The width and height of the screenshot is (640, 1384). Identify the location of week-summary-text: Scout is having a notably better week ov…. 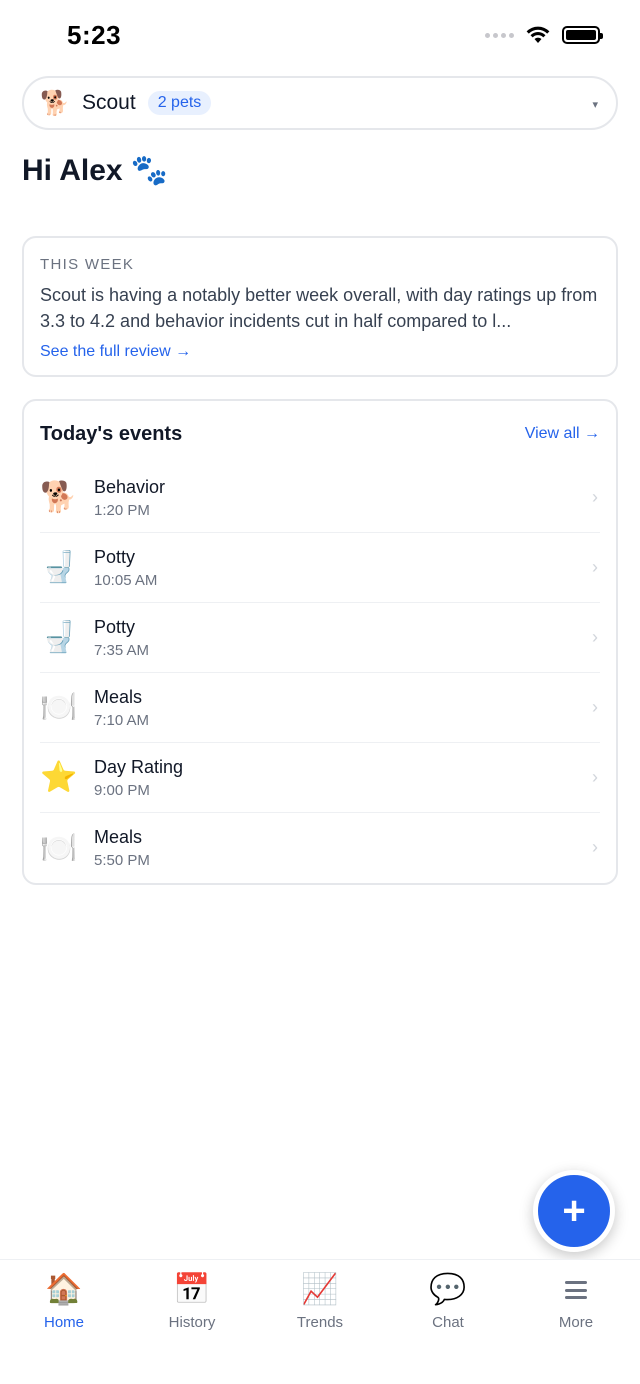
(319, 308).